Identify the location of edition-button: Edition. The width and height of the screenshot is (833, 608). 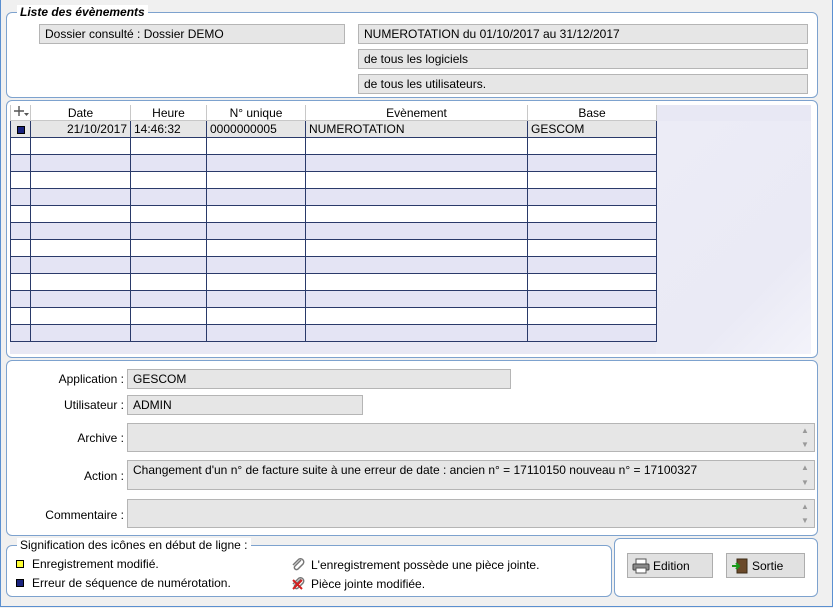
(670, 565).